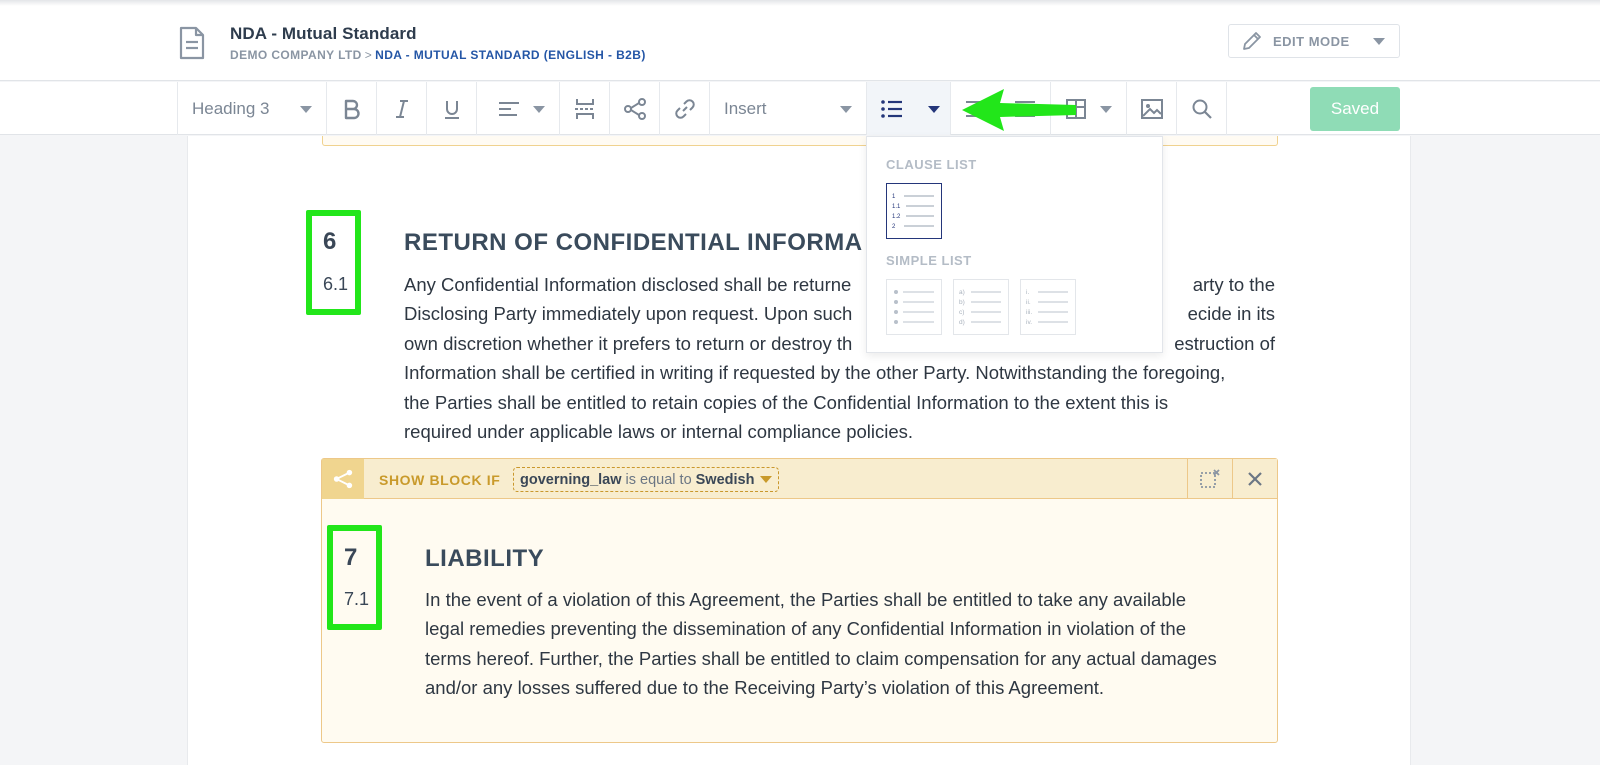  What do you see at coordinates (1029, 322) in the screenshot?
I see `marker-iv: iv.` at bounding box center [1029, 322].